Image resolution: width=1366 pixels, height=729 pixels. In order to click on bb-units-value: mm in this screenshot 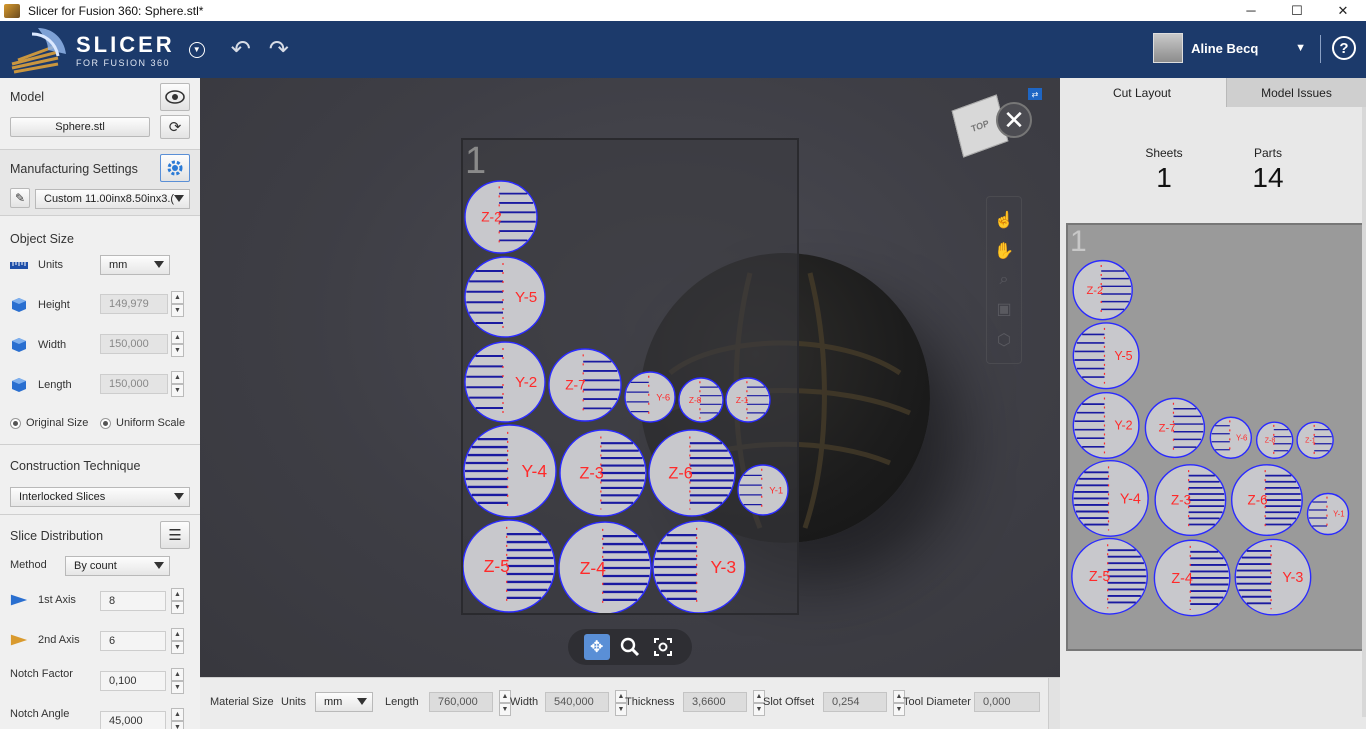, I will do `click(333, 702)`.